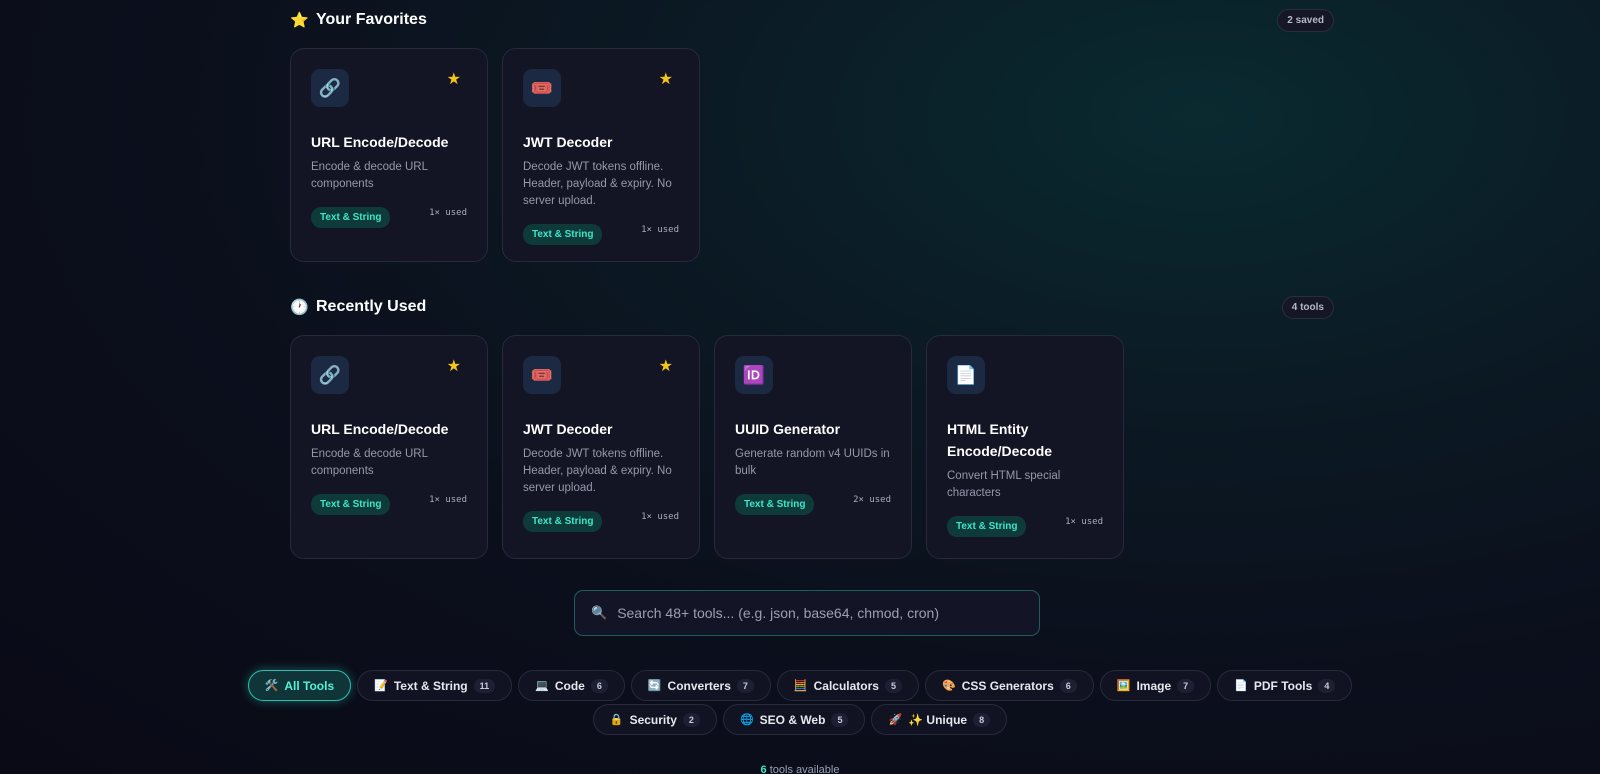 The image size is (1600, 774). I want to click on chip-text-string: 📝 Text & String 11, so click(435, 685).